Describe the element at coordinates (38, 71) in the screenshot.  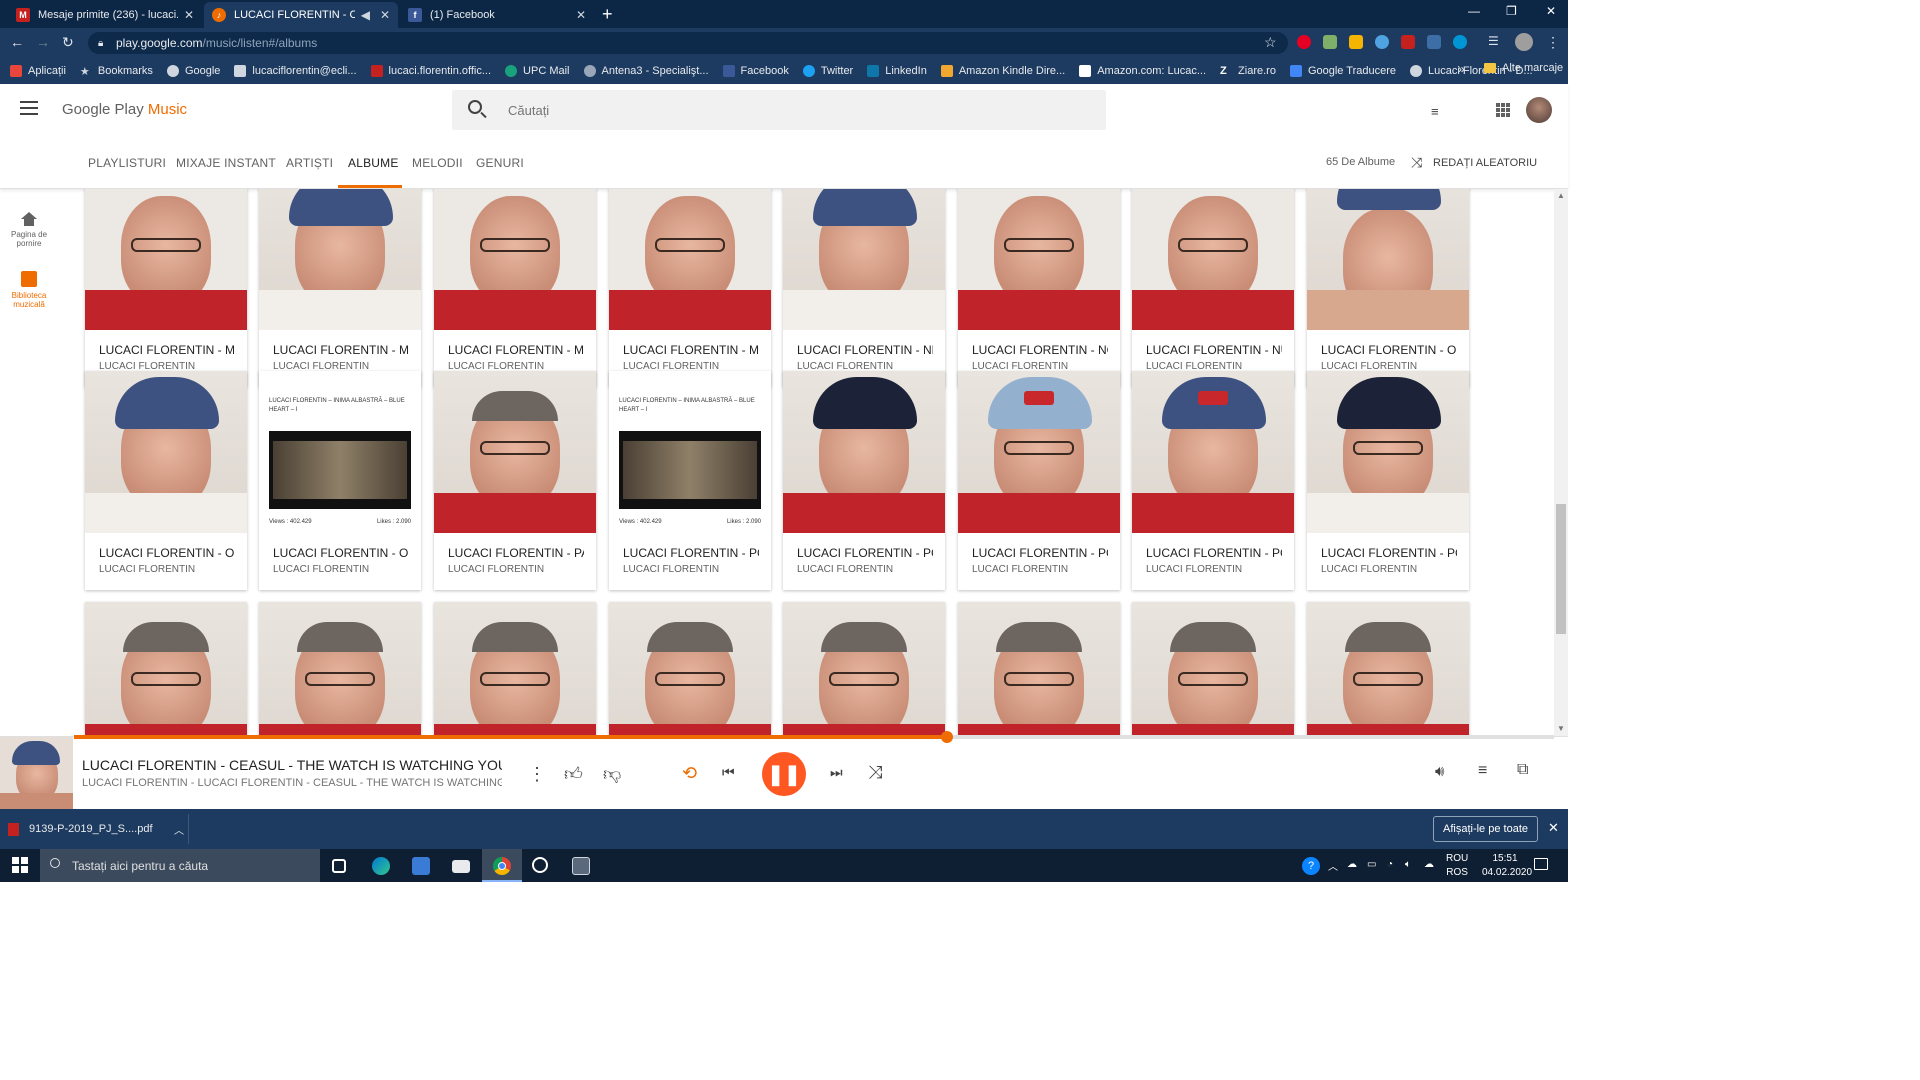
I see `bookmark-item: Aplicații` at that location.